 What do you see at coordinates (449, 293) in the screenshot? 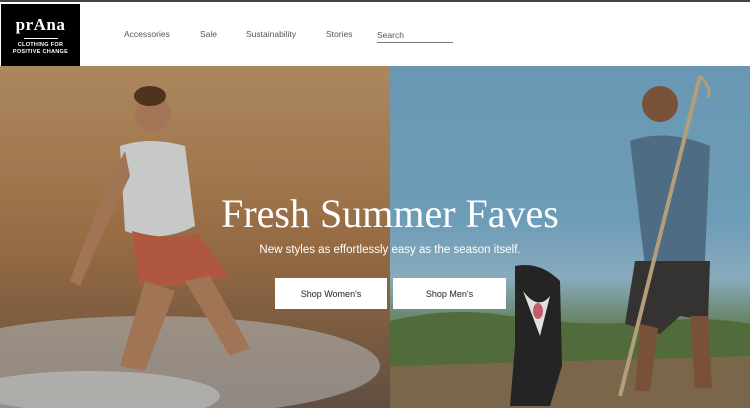
I see `shop-mens-button: Shop Men's` at bounding box center [449, 293].